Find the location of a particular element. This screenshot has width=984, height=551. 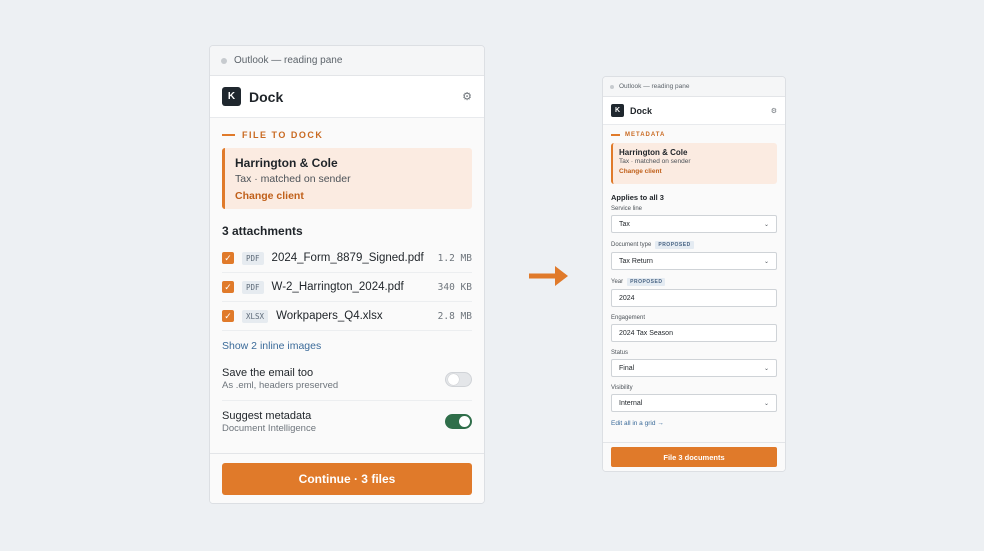

engagement-input: 2024 Tax Season is located at coordinates (694, 333).